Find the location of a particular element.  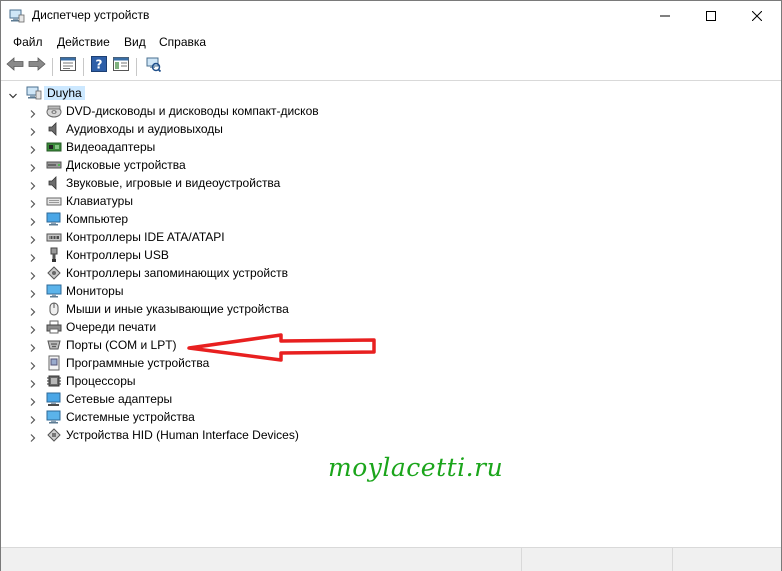

hid-icon is located at coordinates (54, 435).